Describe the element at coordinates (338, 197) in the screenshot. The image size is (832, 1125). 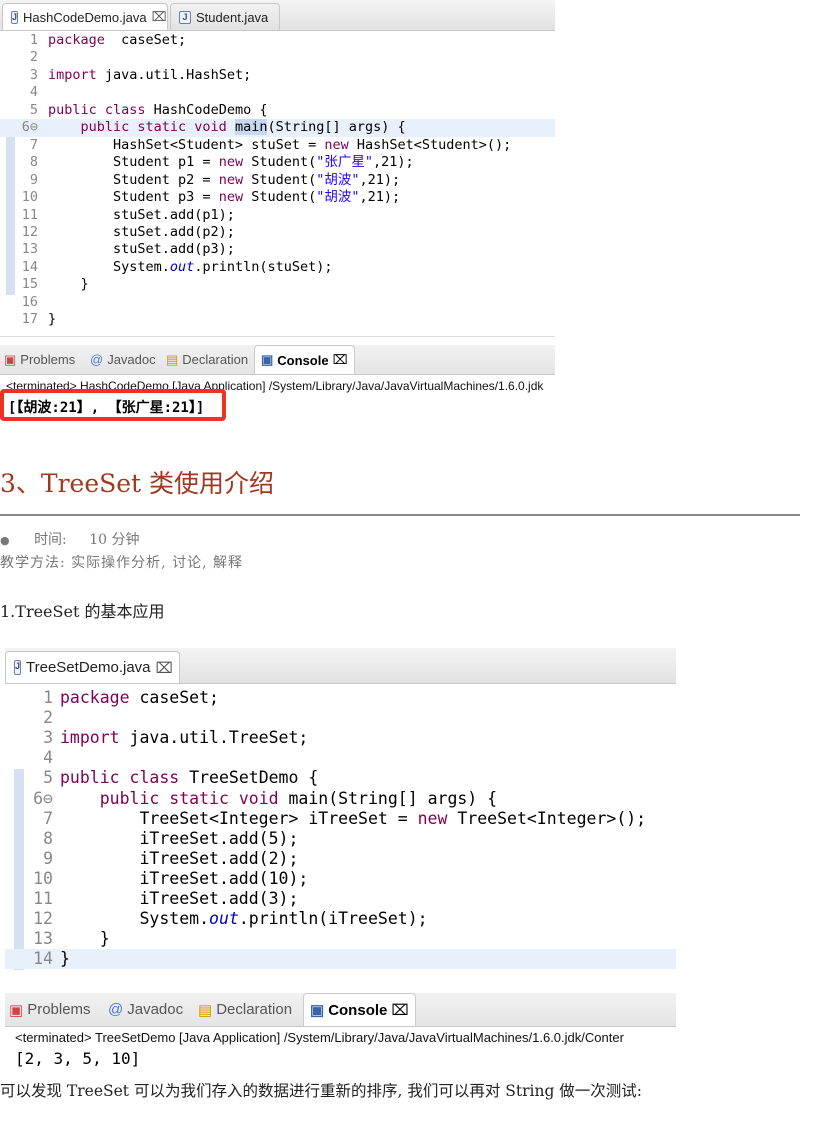
I see `code-token-str: "胡波"` at that location.